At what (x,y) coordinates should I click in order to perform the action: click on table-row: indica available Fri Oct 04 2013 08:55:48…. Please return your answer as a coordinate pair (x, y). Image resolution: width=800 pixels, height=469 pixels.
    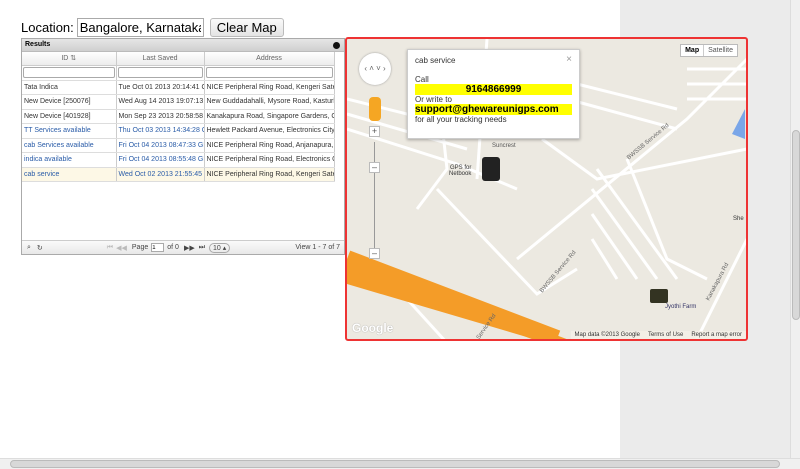
    Looking at the image, I should click on (178, 160).